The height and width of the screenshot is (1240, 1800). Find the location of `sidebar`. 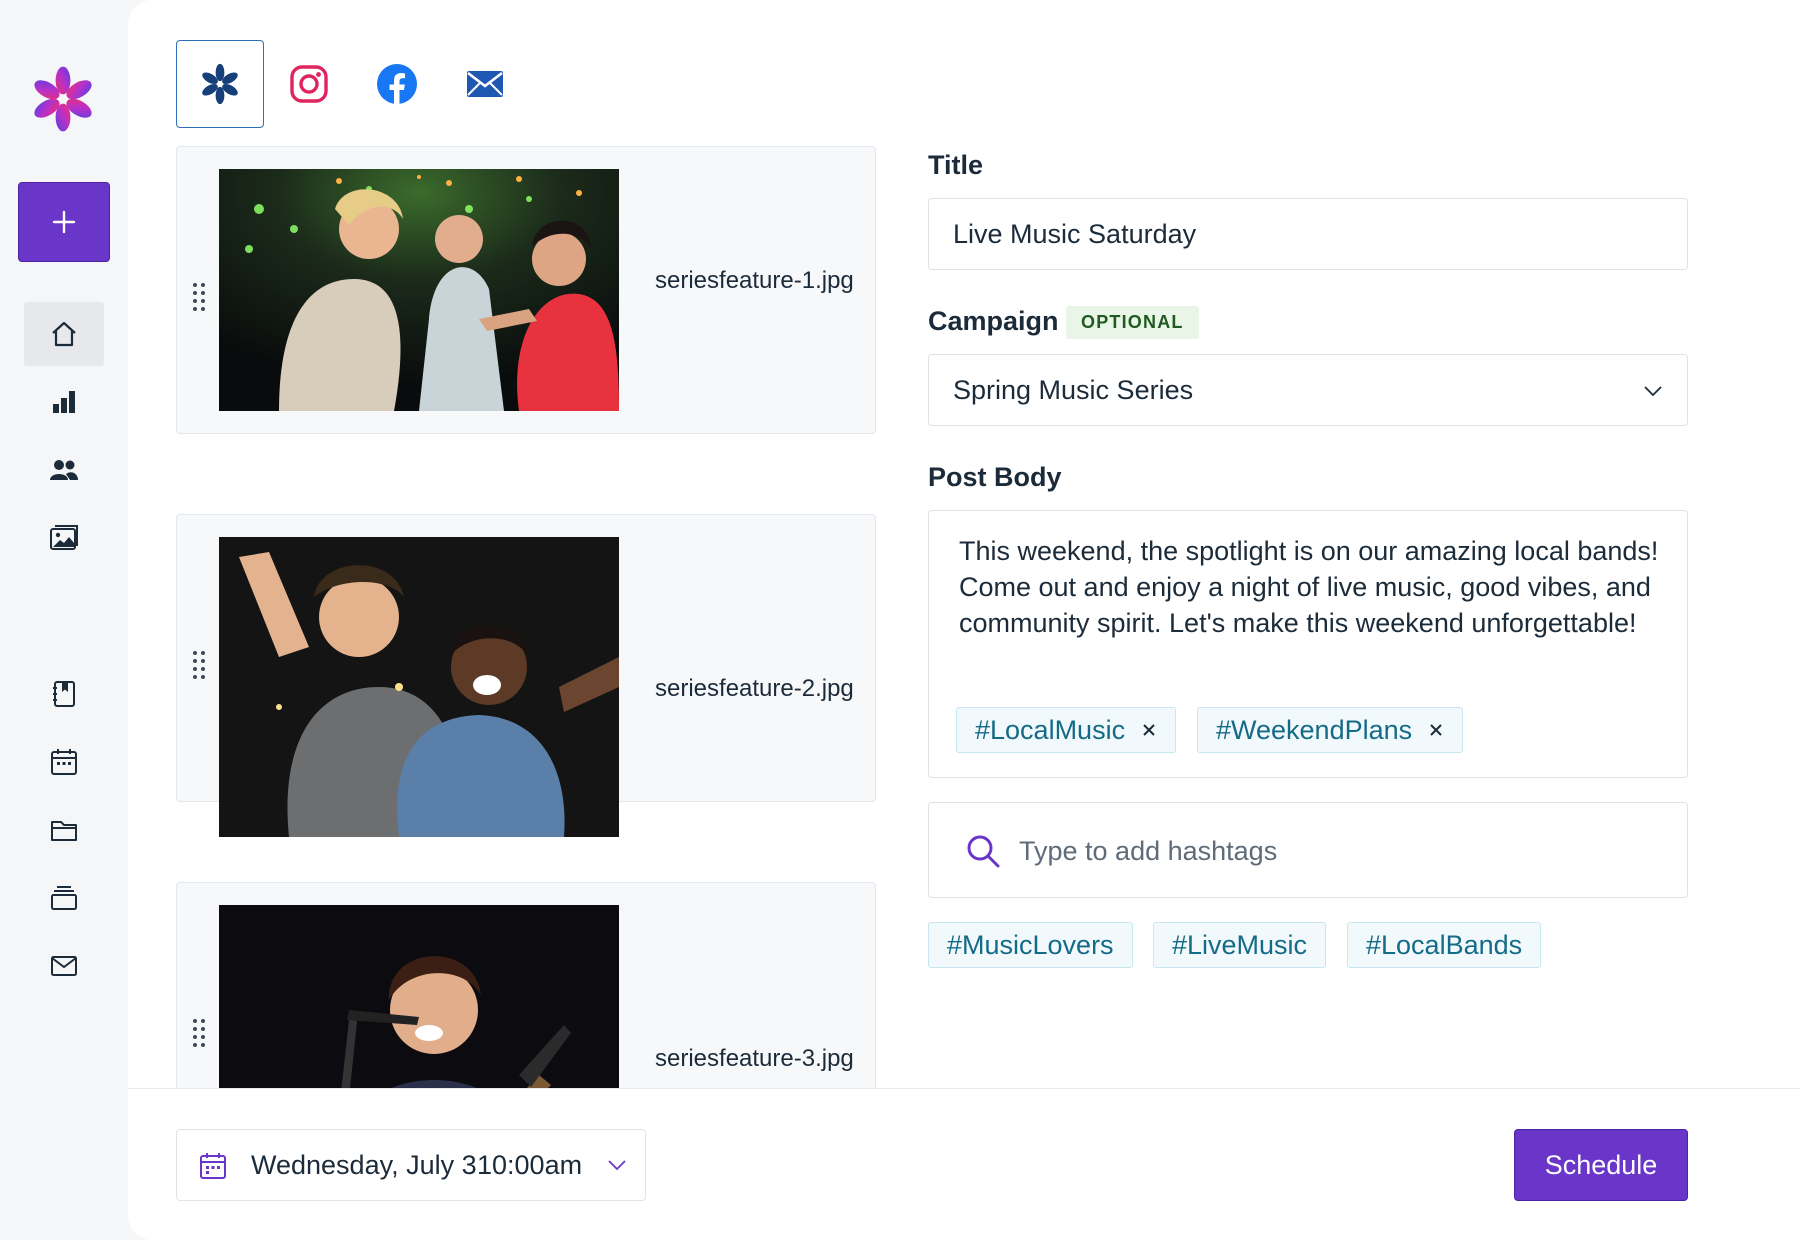

sidebar is located at coordinates (64, 620).